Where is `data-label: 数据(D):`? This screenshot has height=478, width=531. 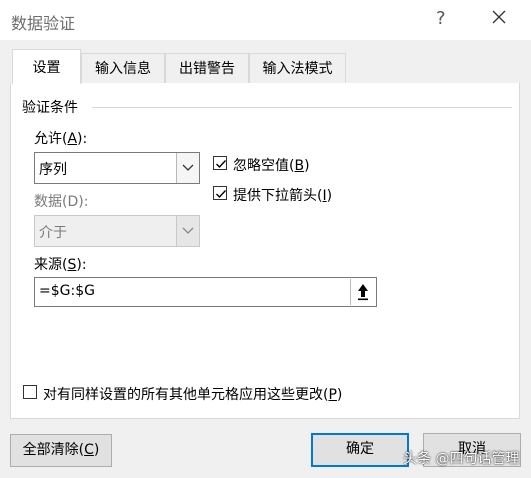 data-label: 数据(D): is located at coordinates (61, 202).